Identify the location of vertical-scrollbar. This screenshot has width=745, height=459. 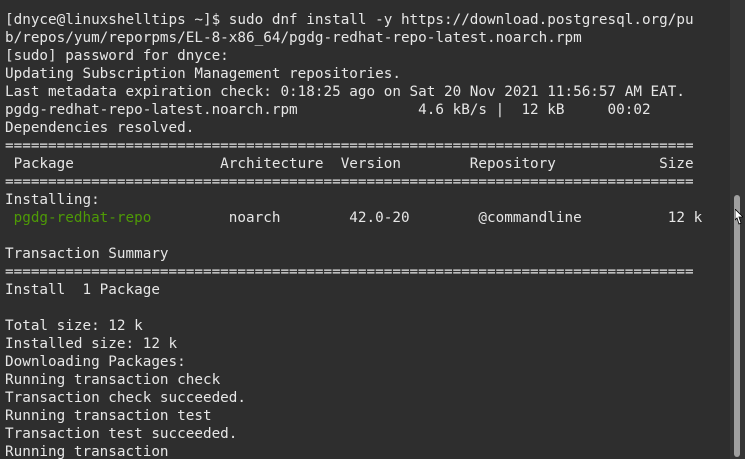
(737, 229).